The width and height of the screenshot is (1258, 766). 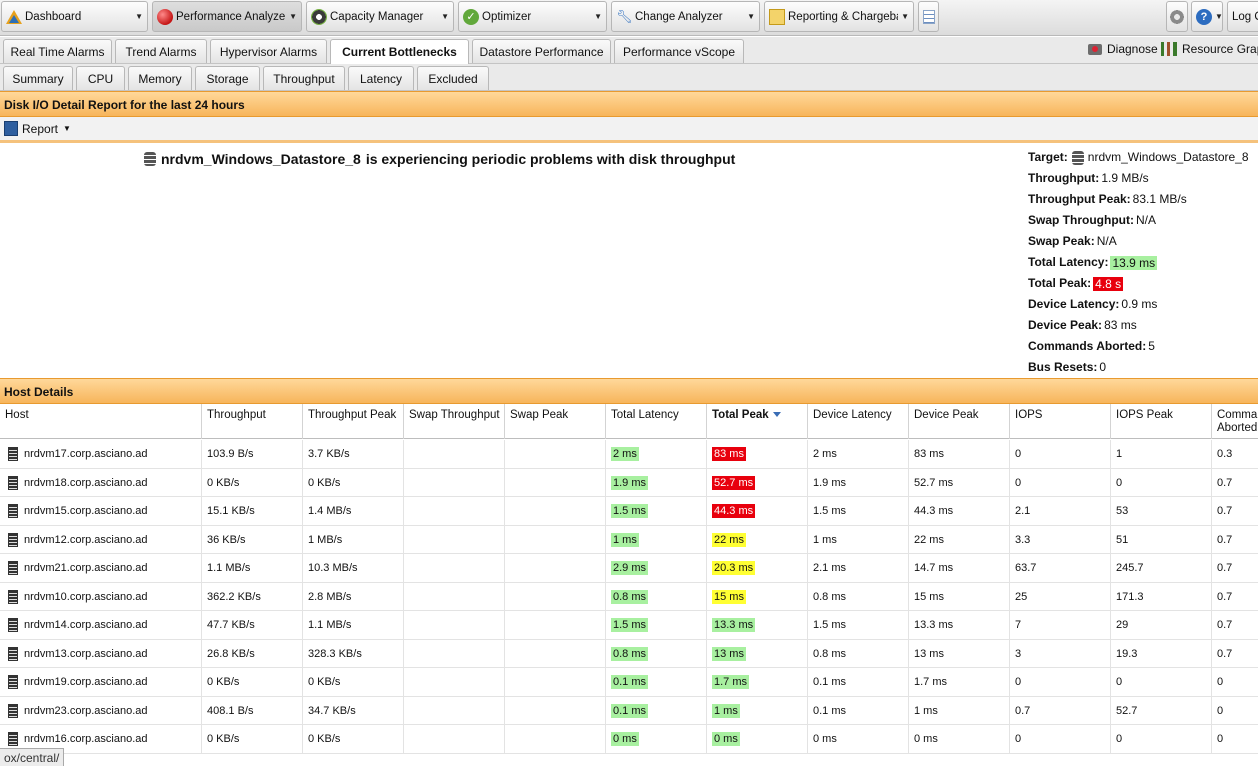 I want to click on cell-host: nrdvm21.corp.asciano.ad, so click(x=101, y=568).